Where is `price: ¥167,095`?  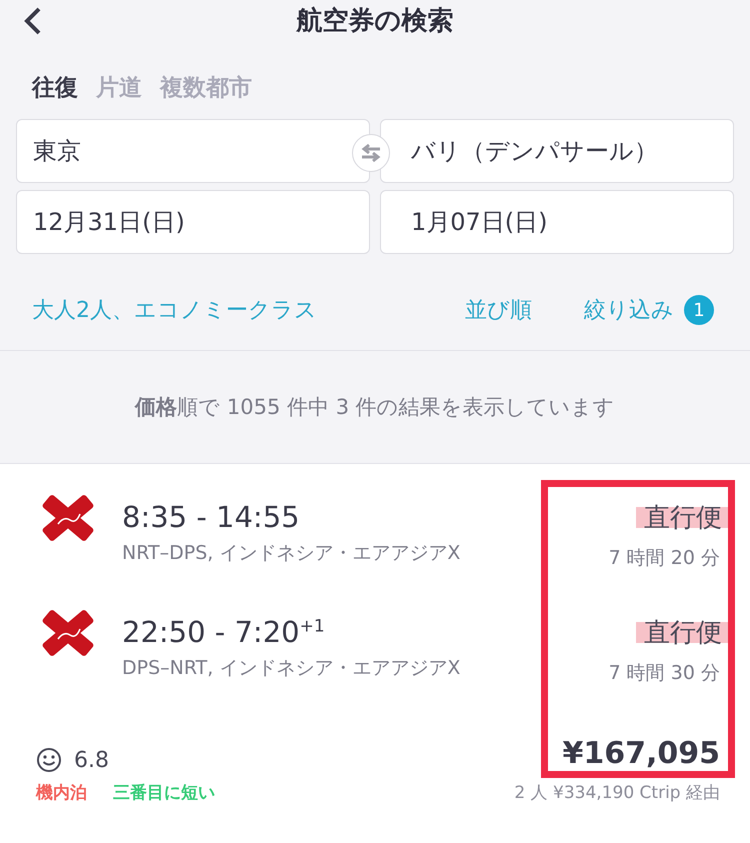 price: ¥167,095 is located at coordinates (641, 753).